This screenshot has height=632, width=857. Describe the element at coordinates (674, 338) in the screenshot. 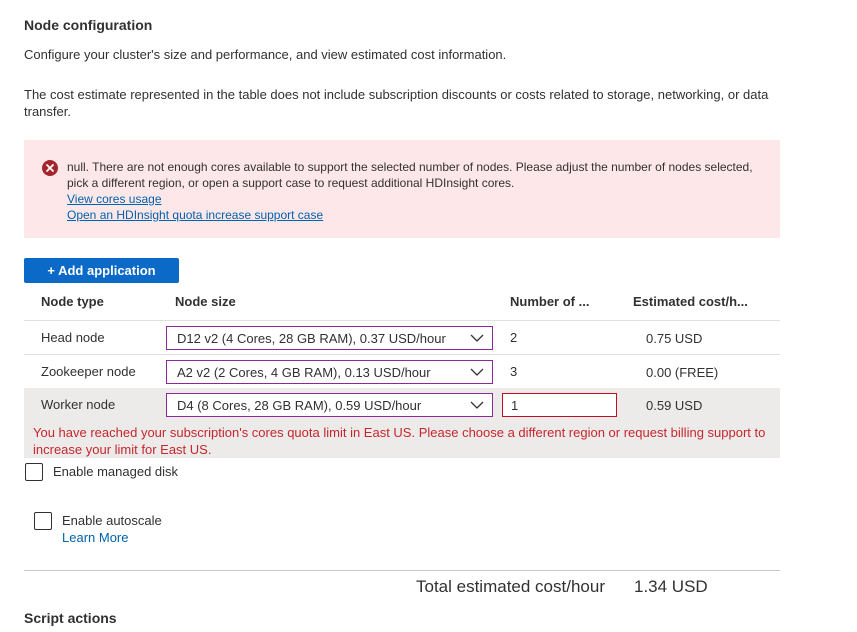

I see `head-node-cost: 0.75 USD` at that location.